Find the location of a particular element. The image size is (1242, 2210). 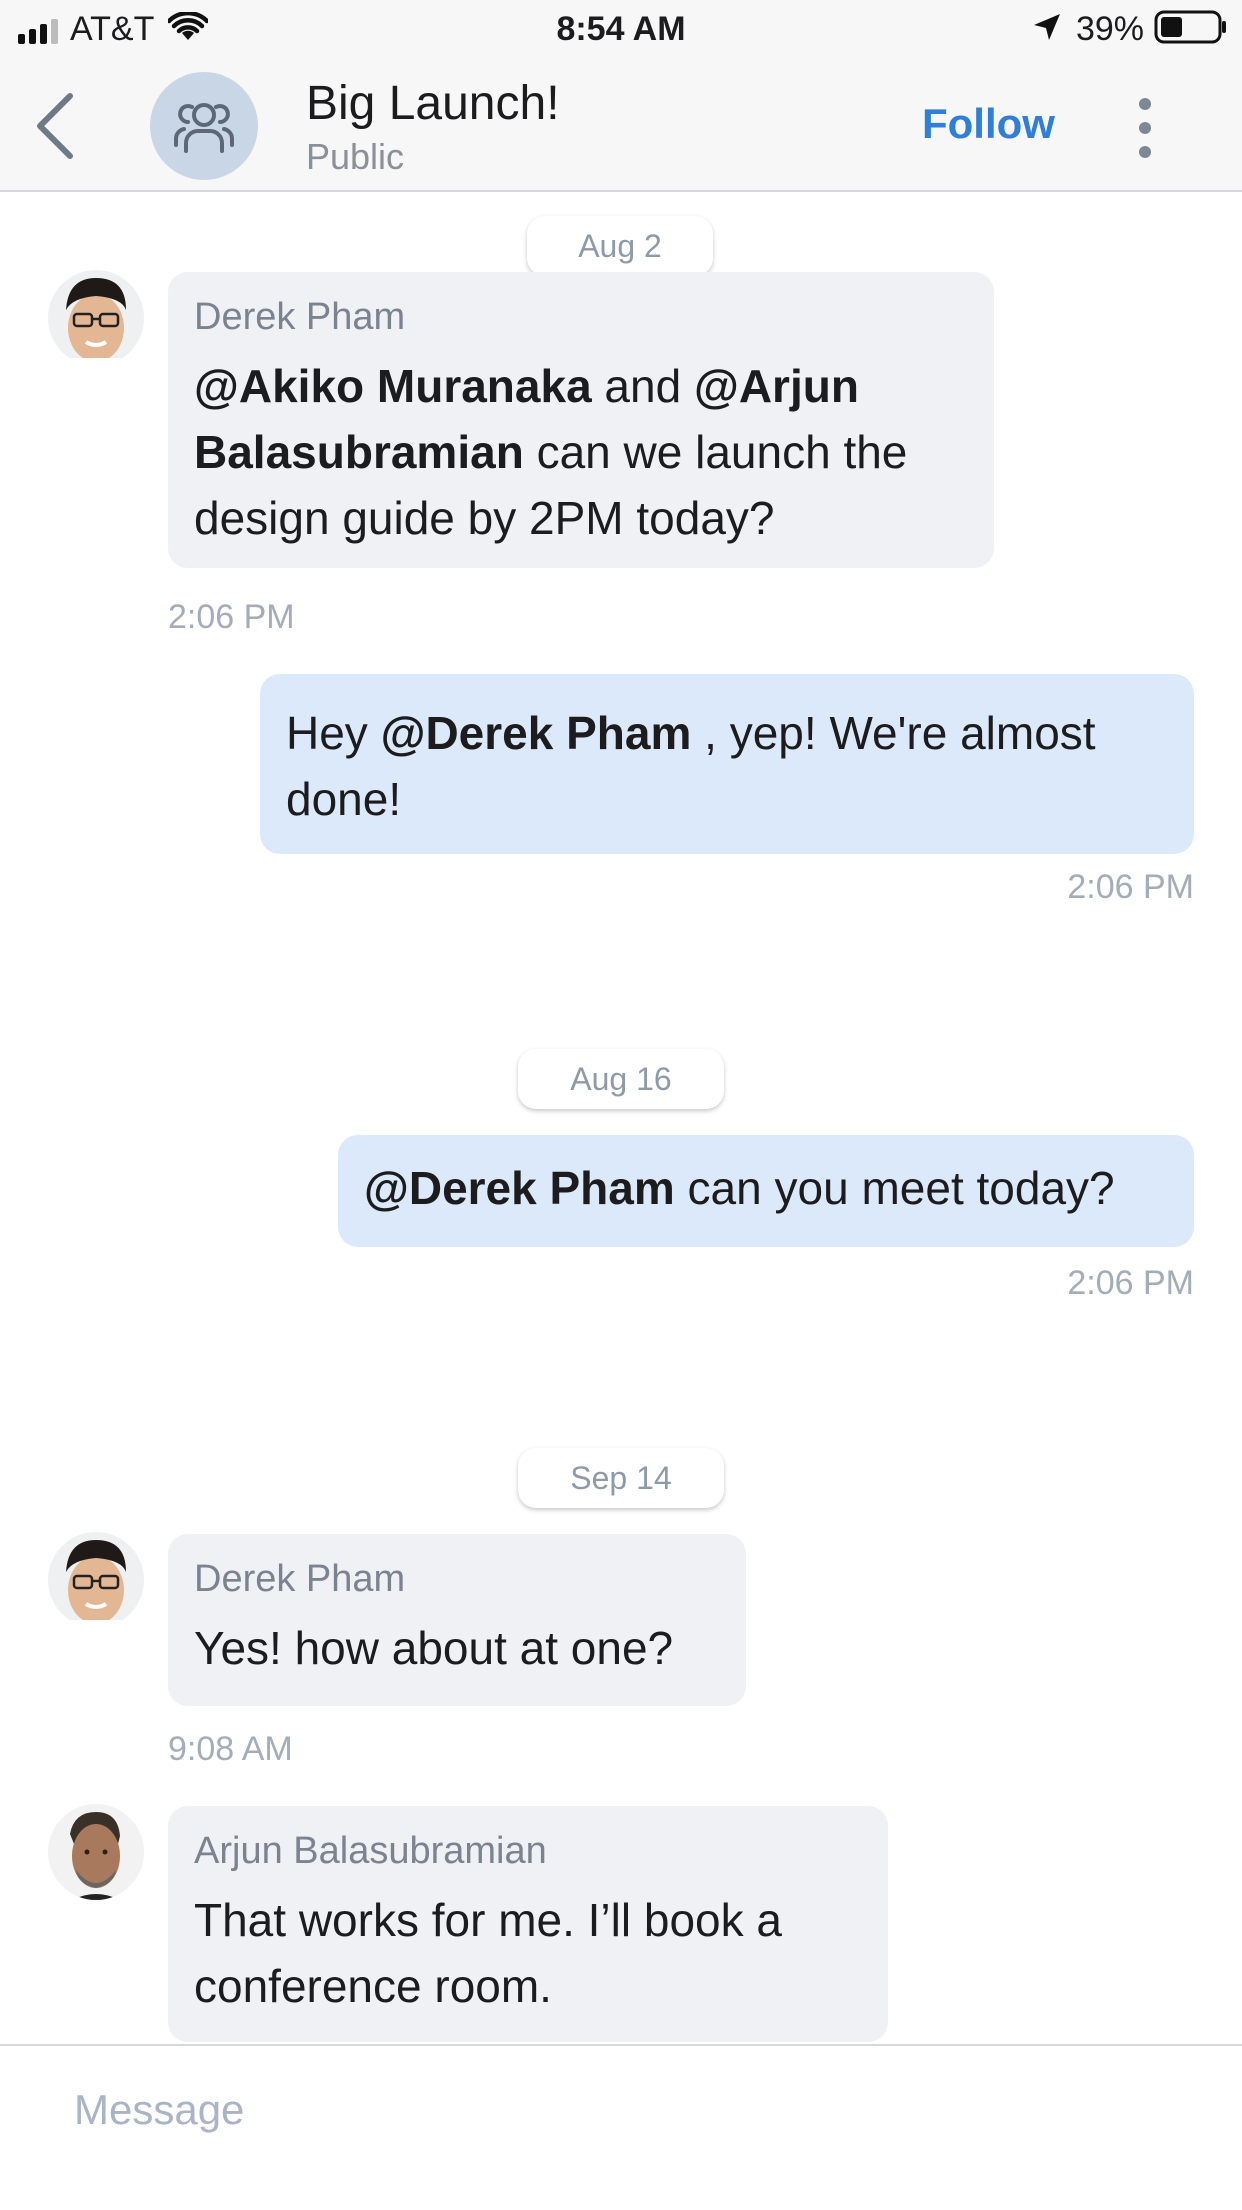

group-icon is located at coordinates (204, 128).